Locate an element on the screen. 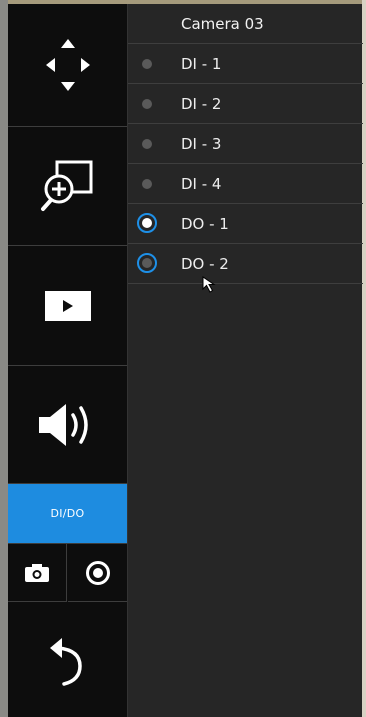 The image size is (366, 717). digital-zoom-icon is located at coordinates (66, 185).